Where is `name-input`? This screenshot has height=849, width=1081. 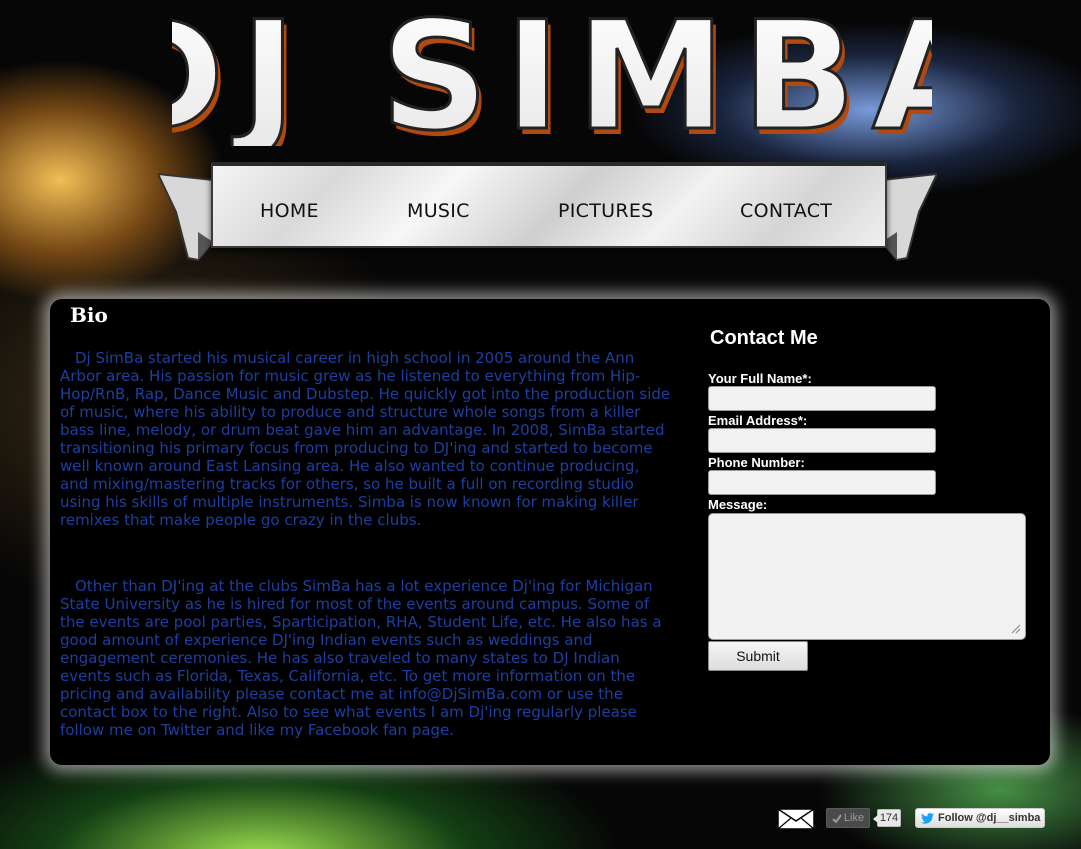
name-input is located at coordinates (822, 398).